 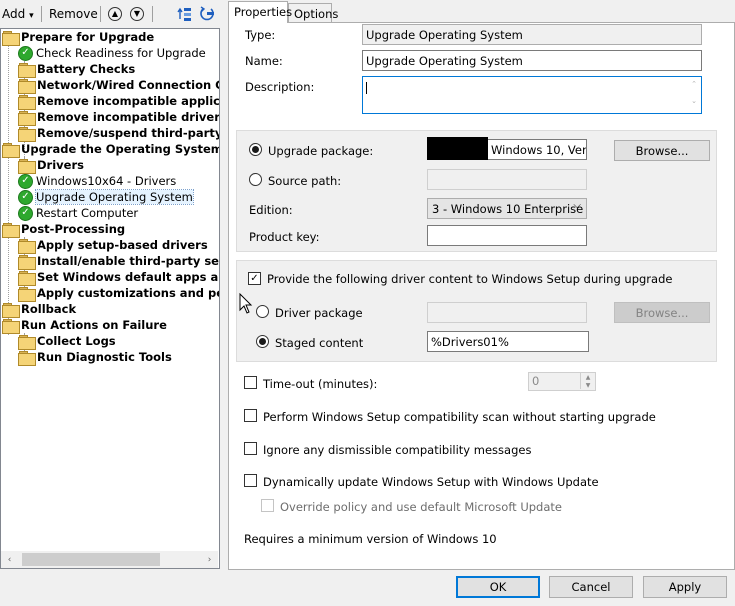 I want to click on tree-connector, so click(x=8, y=190).